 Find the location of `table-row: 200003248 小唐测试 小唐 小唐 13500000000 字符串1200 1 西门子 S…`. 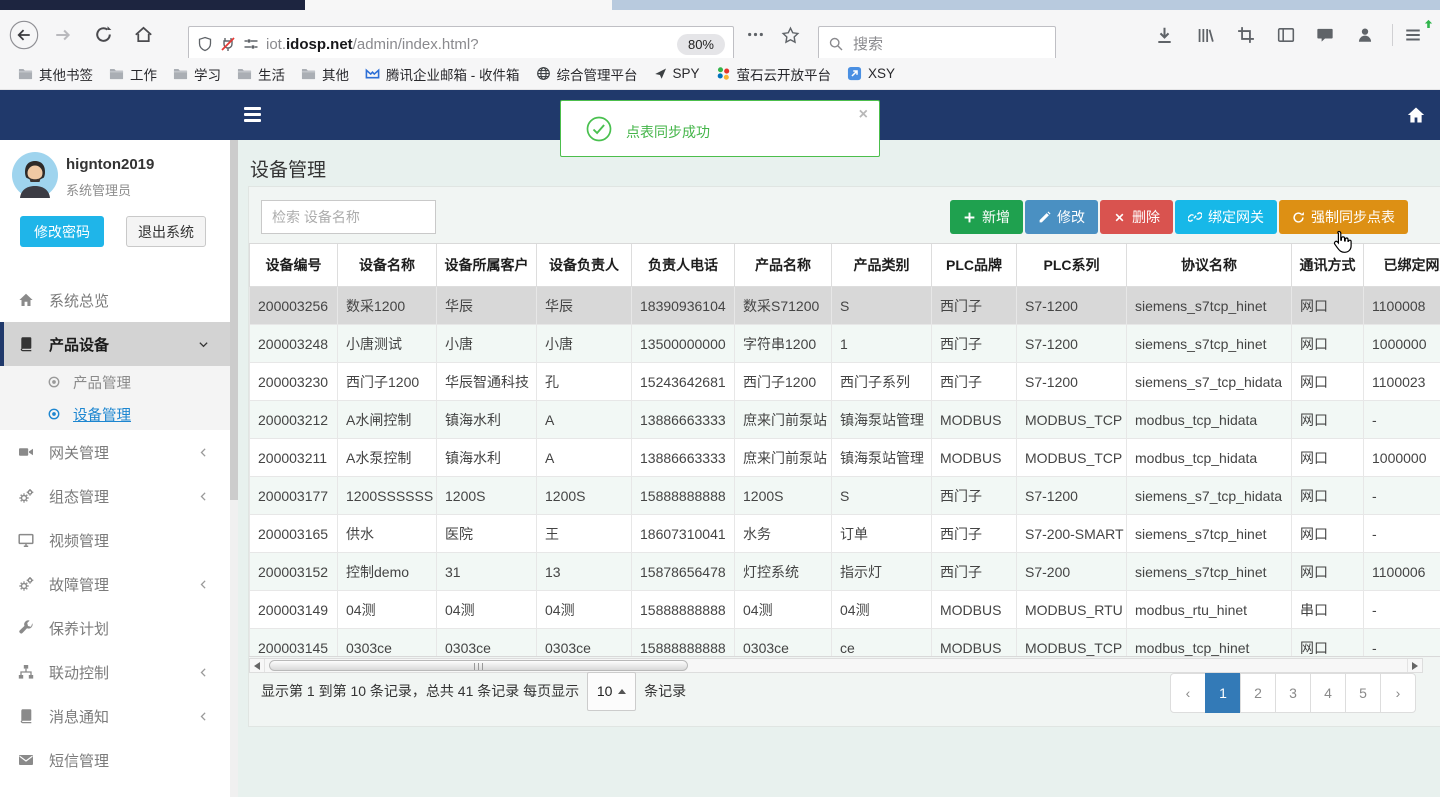

table-row: 200003248 小唐测试 小唐 小唐 13500000000 字符串1200 1 西门子 S… is located at coordinates (844, 343).